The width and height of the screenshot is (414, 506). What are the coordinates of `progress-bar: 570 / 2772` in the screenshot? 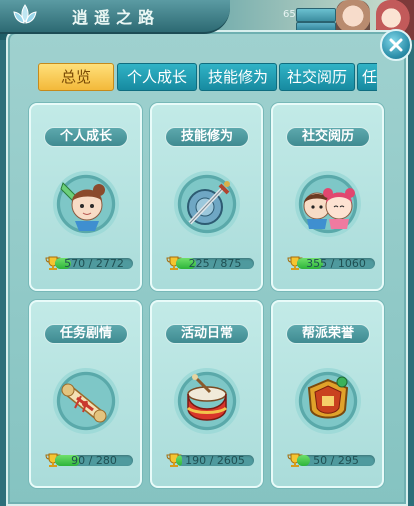 It's located at (94, 263).